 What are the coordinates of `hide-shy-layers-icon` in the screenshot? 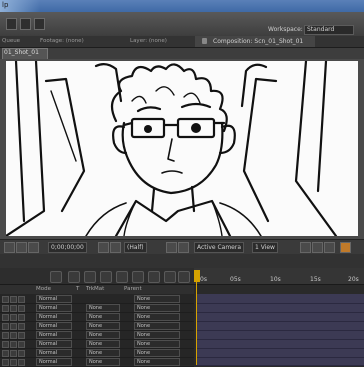 It's located at (90, 277).